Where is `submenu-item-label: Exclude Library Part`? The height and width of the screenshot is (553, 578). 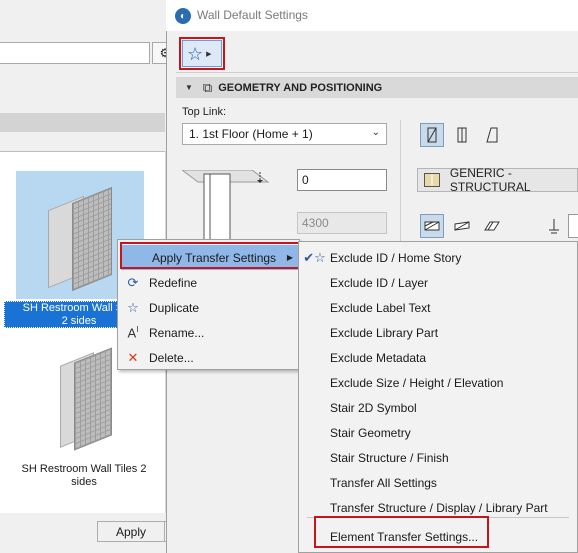
submenu-item-label: Exclude Library Part is located at coordinates (384, 332).